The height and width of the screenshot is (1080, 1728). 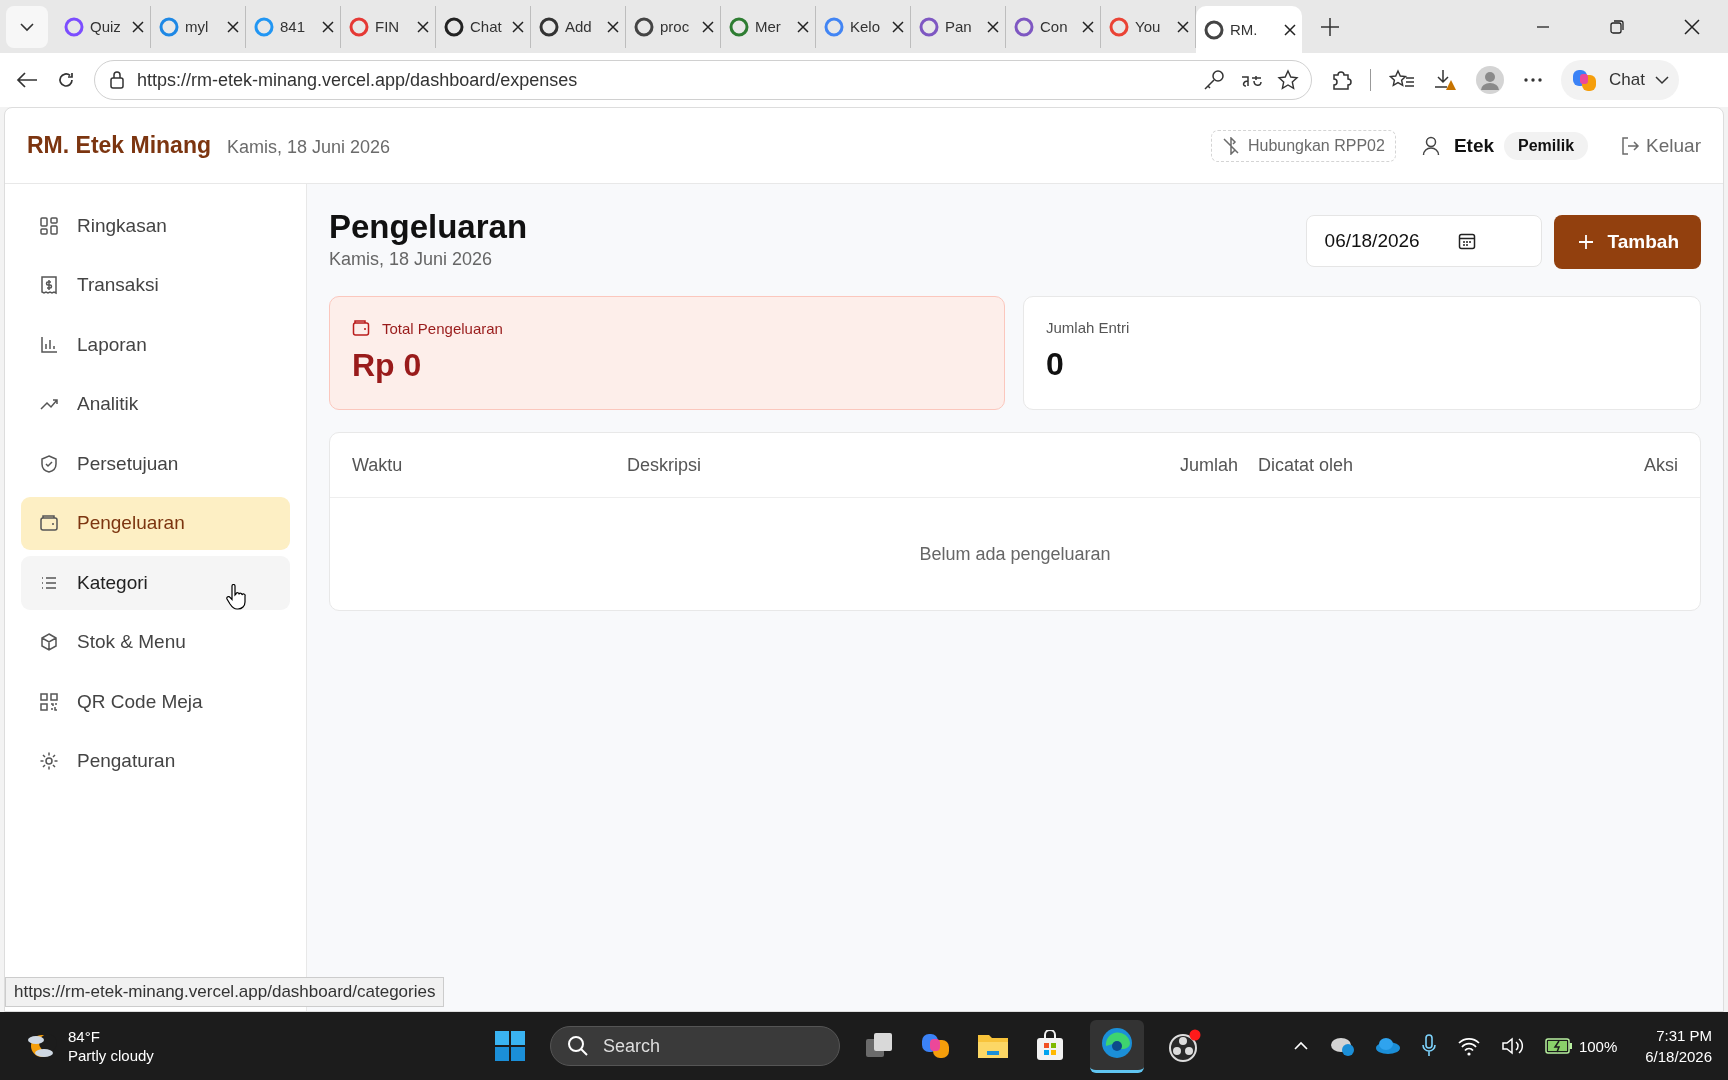 I want to click on browser-tab: Chat, so click(x=483, y=26).